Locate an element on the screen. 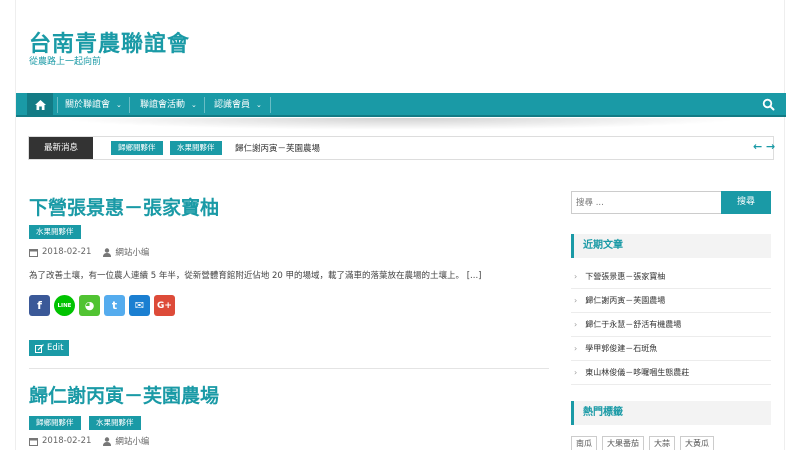  header-shadow is located at coordinates (401, 124).